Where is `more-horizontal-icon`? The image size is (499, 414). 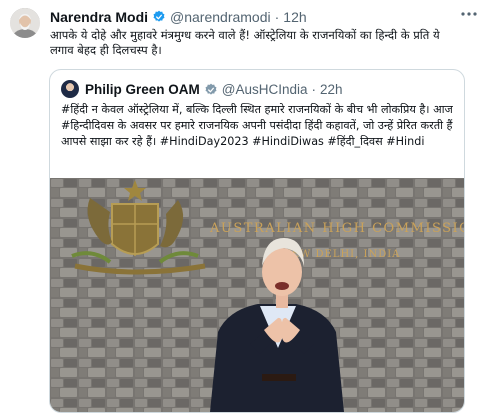
more-horizontal-icon is located at coordinates (469, 14).